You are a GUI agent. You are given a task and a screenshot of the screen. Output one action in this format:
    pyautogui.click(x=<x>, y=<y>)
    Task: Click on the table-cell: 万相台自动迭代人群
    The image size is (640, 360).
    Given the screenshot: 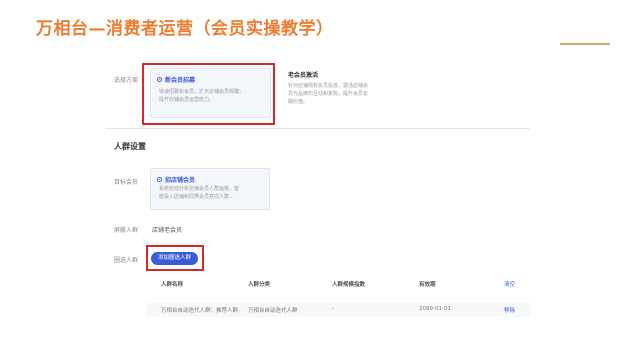 What is the action you would take?
    pyautogui.click(x=273, y=311)
    